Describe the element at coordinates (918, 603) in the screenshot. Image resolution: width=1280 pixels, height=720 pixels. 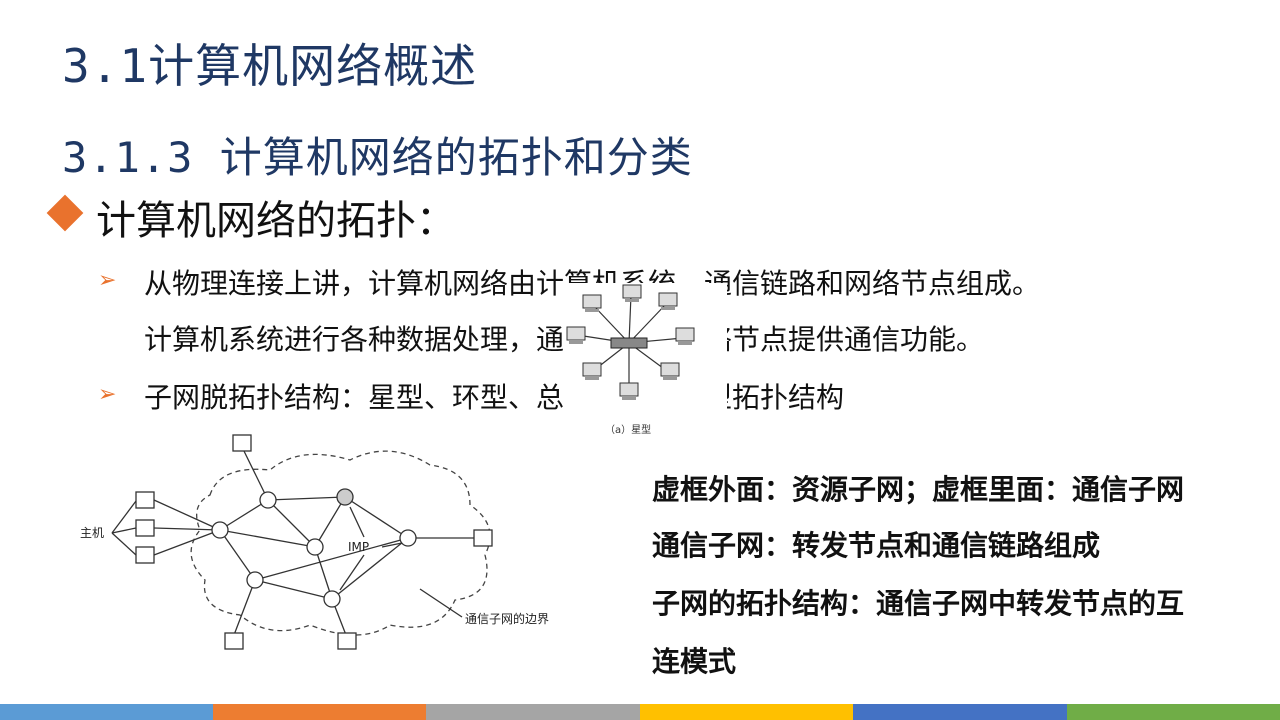
I see `note-line: 子网的拓扑结构：通信子网中转发节点的互` at that location.